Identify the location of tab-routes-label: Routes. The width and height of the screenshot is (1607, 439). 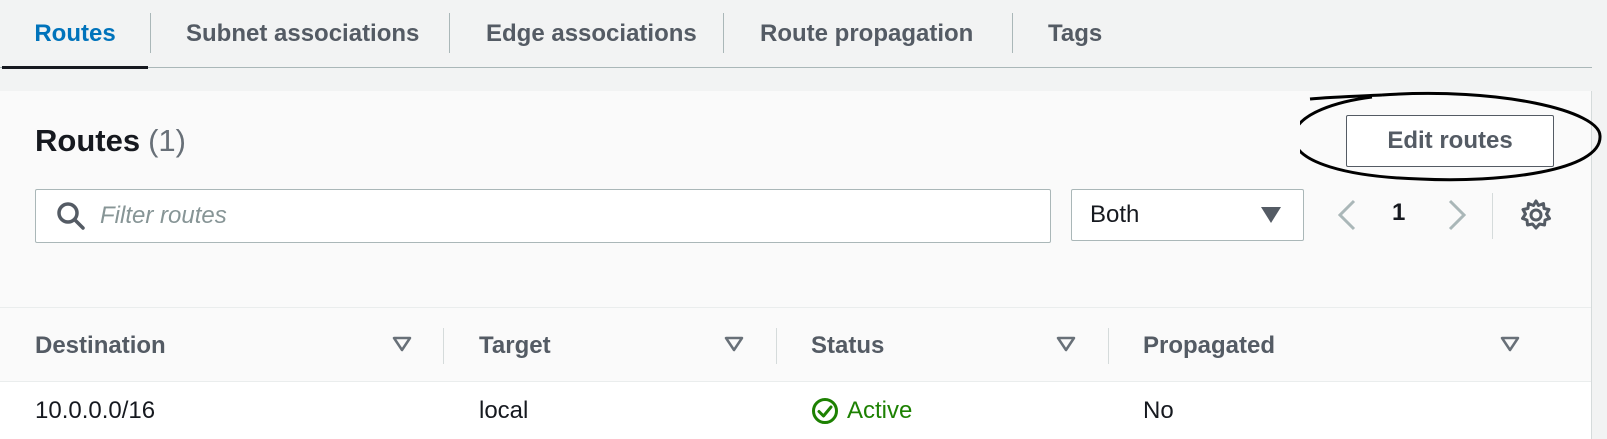
(75, 33).